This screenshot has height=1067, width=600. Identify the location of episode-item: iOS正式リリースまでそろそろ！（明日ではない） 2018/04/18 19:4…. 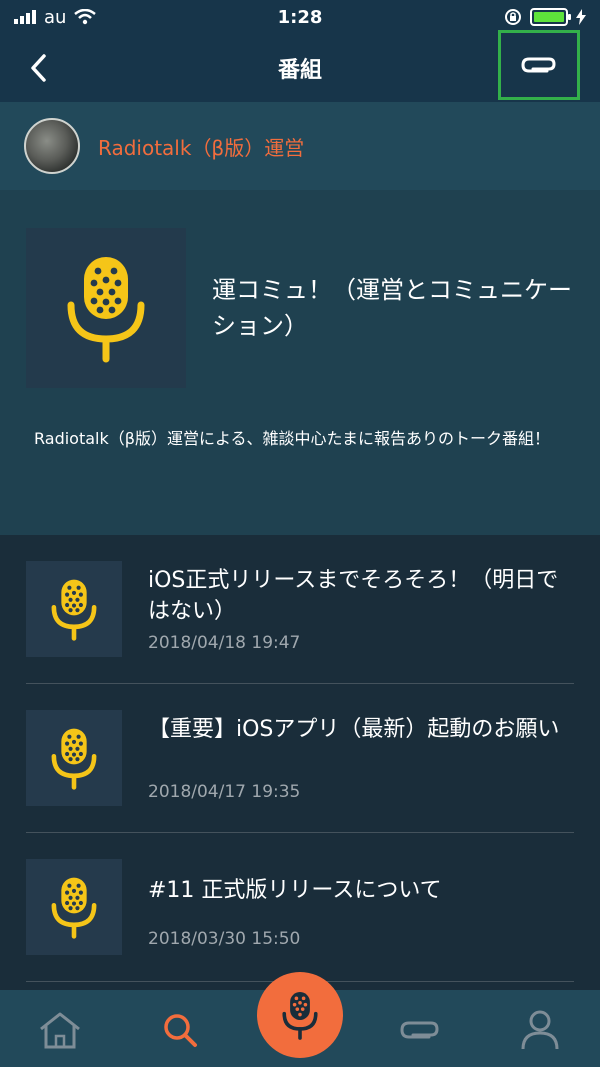
(300, 610).